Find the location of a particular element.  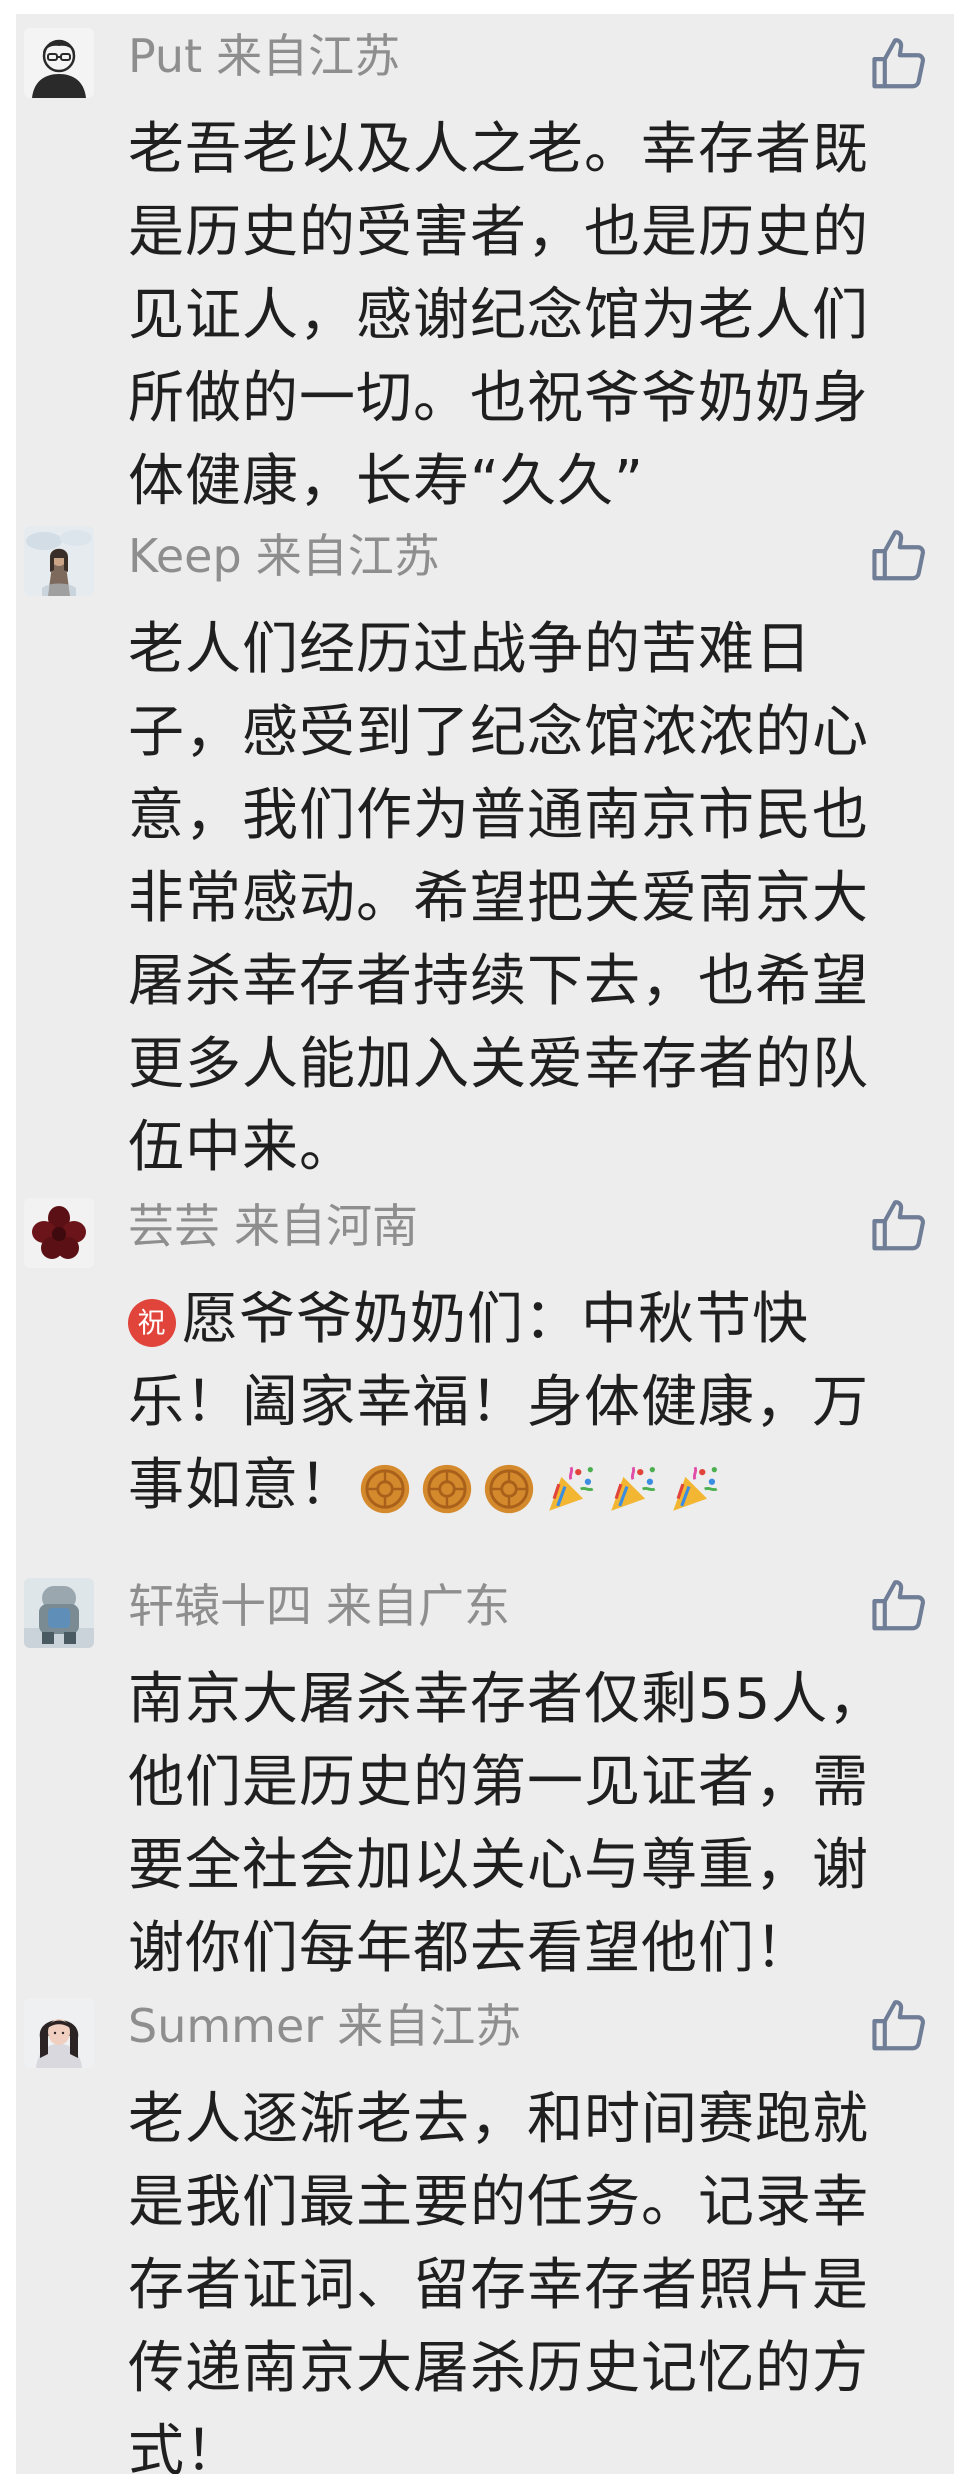

comment-line: 体健康，长寿“久久” is located at coordinates (386, 481).